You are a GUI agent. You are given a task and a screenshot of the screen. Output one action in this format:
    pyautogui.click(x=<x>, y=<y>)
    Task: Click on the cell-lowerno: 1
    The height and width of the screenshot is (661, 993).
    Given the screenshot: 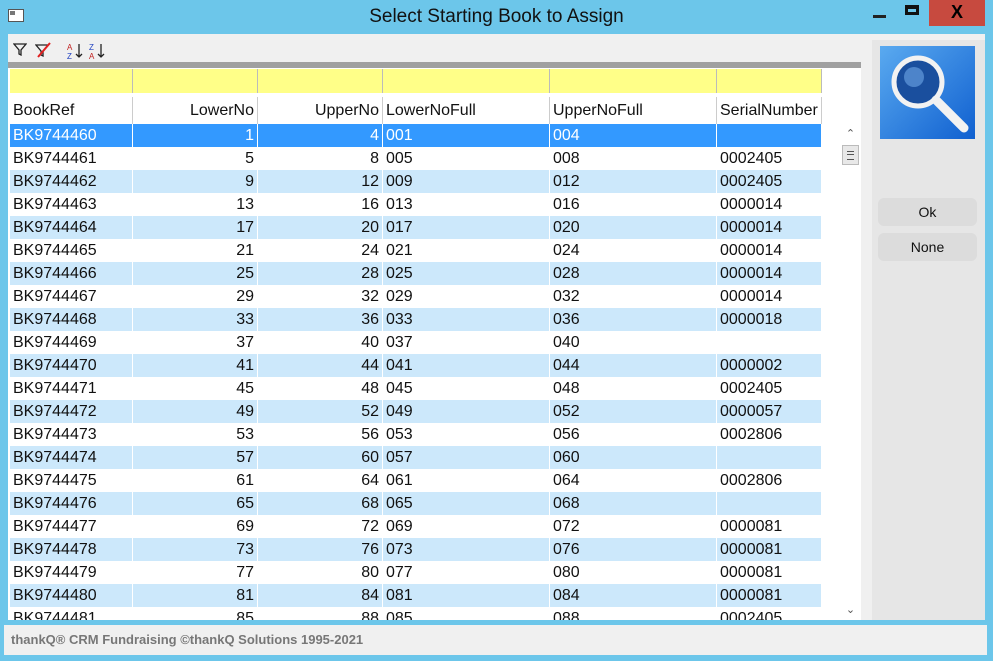 What is the action you would take?
    pyautogui.click(x=195, y=135)
    